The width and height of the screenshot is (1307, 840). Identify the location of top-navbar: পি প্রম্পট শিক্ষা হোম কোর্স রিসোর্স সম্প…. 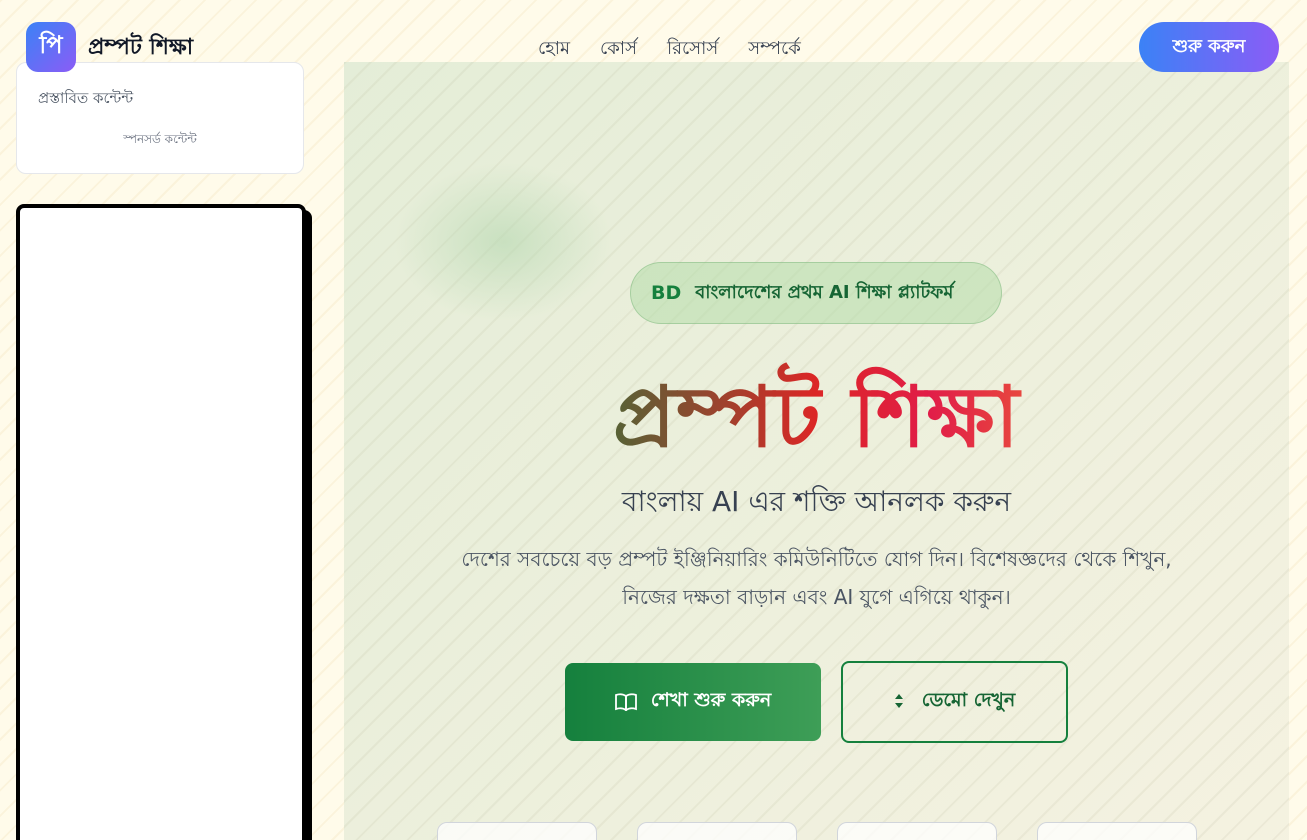
(653, 36).